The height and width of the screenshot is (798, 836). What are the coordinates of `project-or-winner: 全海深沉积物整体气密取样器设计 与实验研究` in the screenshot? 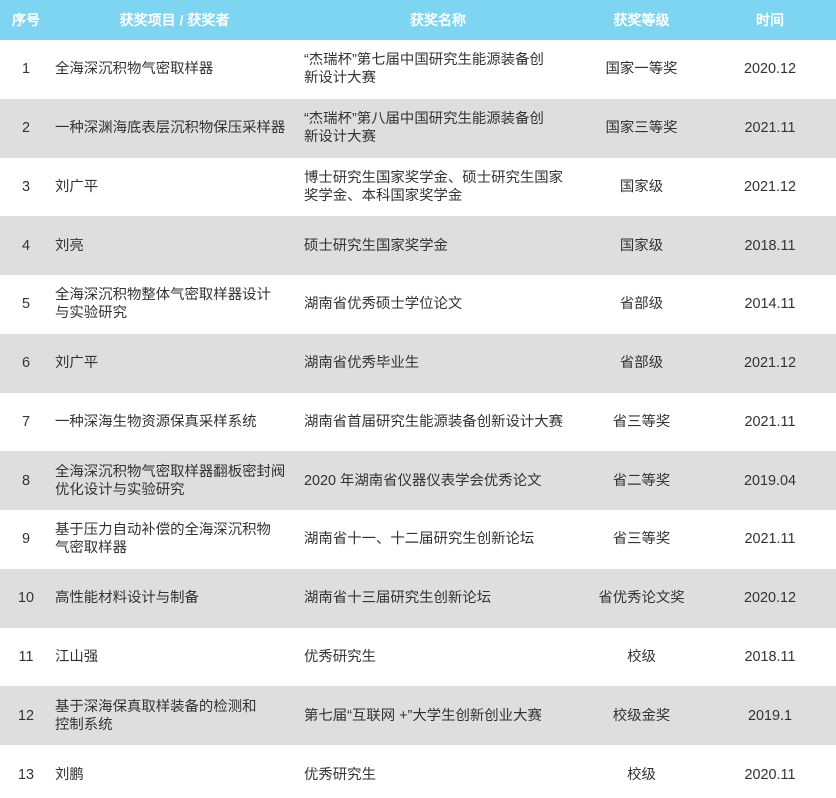 It's located at (163, 304).